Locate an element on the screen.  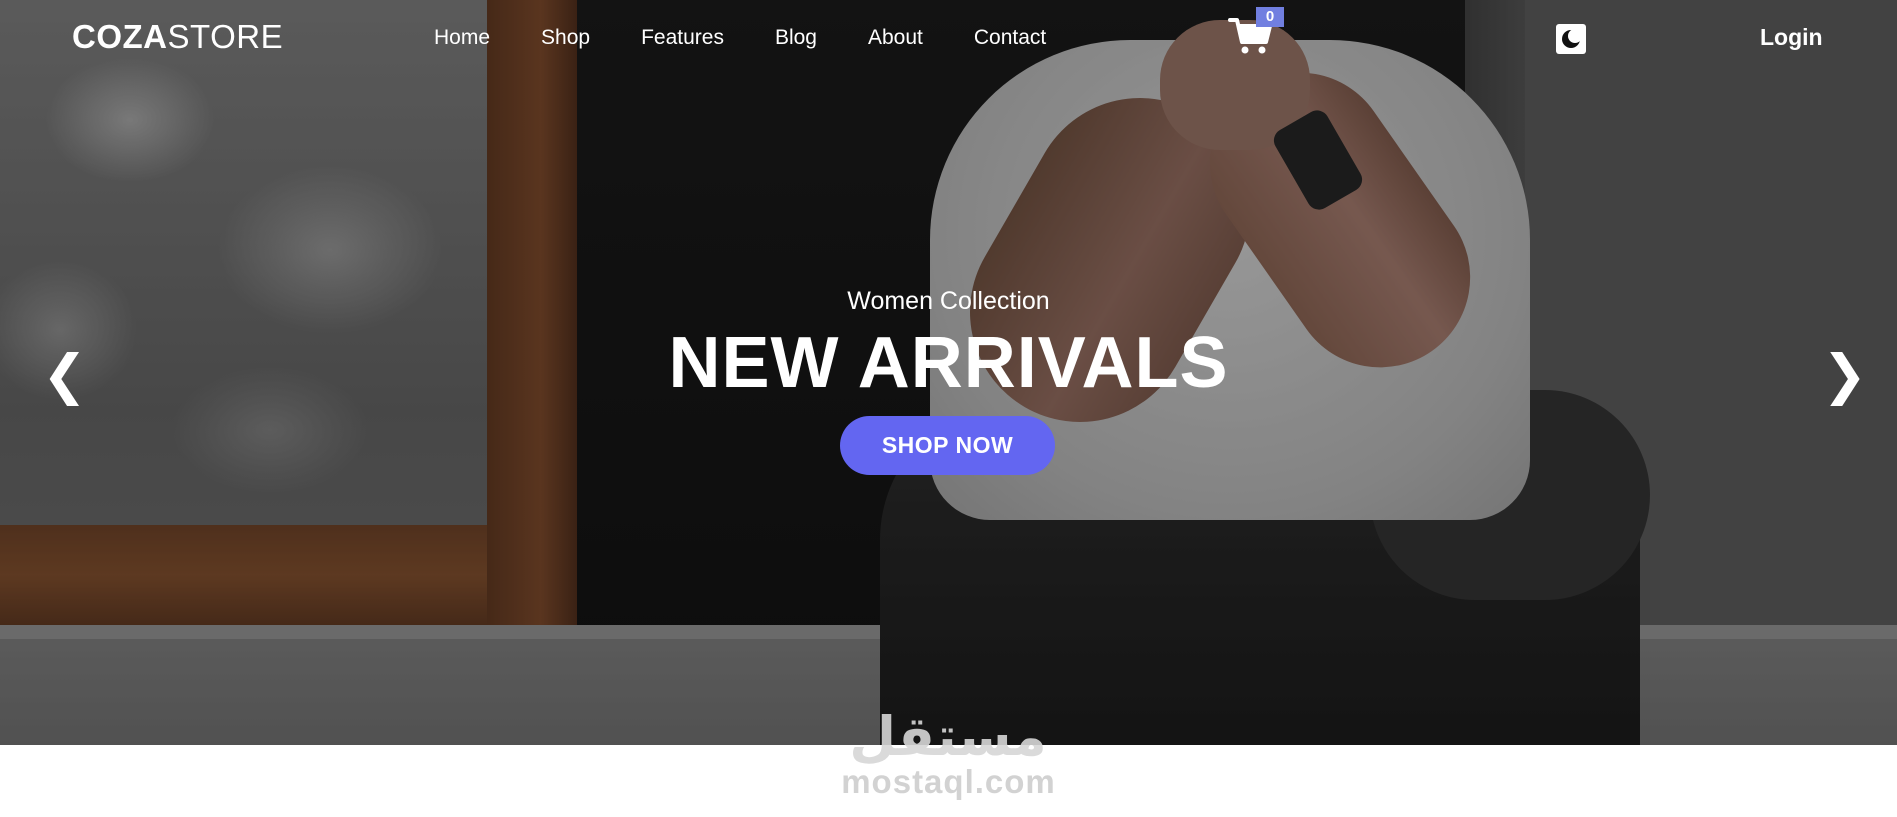
nav-item-features: Features is located at coordinates (682, 38).